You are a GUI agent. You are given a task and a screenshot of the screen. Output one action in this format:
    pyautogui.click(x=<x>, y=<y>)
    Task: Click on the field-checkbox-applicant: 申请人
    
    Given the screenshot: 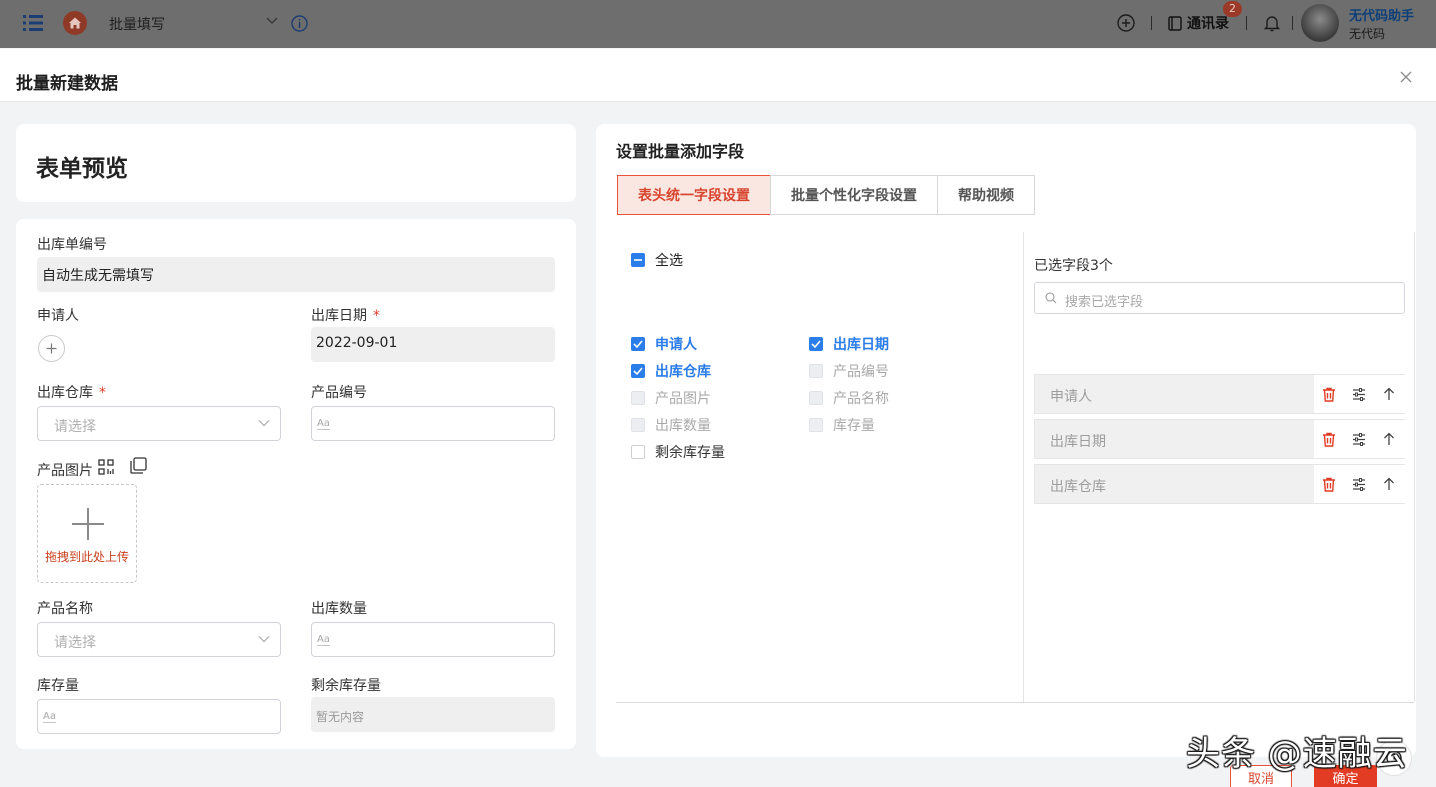 What is the action you would take?
    pyautogui.click(x=664, y=344)
    